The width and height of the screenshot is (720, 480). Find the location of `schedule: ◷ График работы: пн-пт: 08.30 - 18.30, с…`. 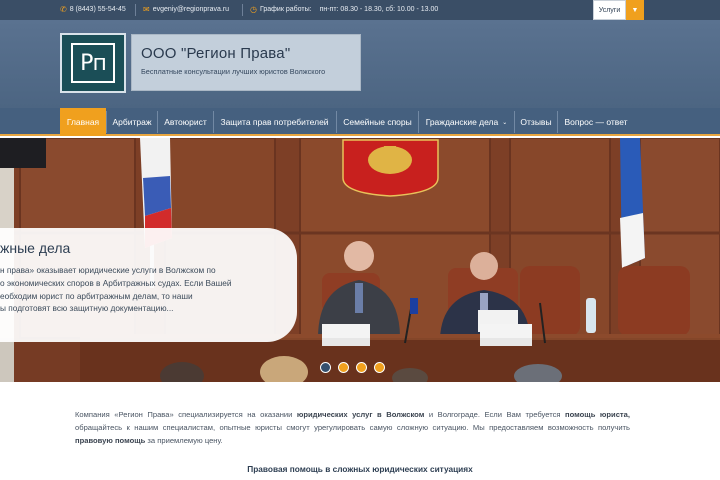

schedule: ◷ График работы: пн-пт: 08.30 - 18.30, с… is located at coordinates (344, 9).